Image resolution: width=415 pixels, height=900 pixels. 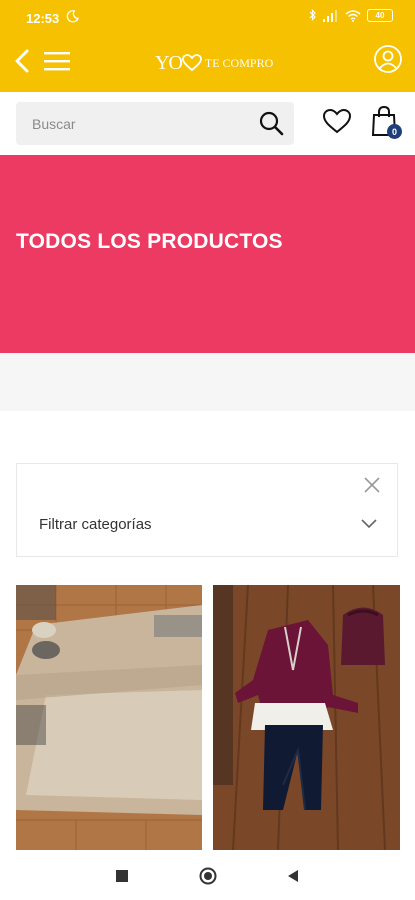 I want to click on signal-icon, so click(x=330, y=15).